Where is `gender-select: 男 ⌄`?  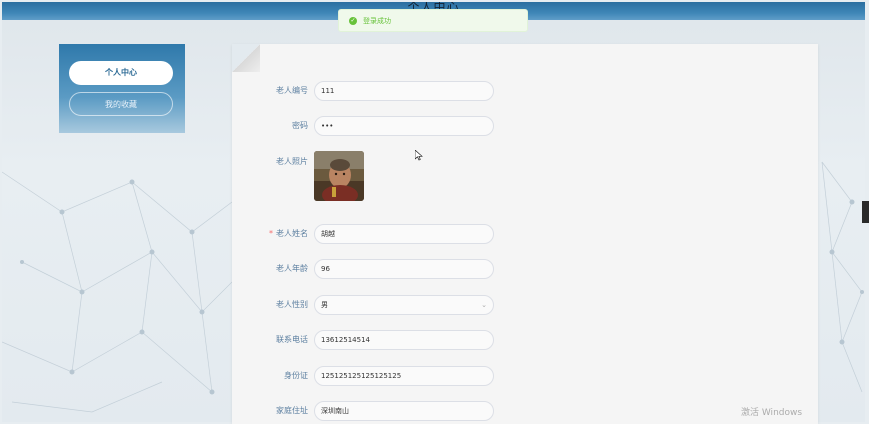 gender-select: 男 ⌄ is located at coordinates (404, 305).